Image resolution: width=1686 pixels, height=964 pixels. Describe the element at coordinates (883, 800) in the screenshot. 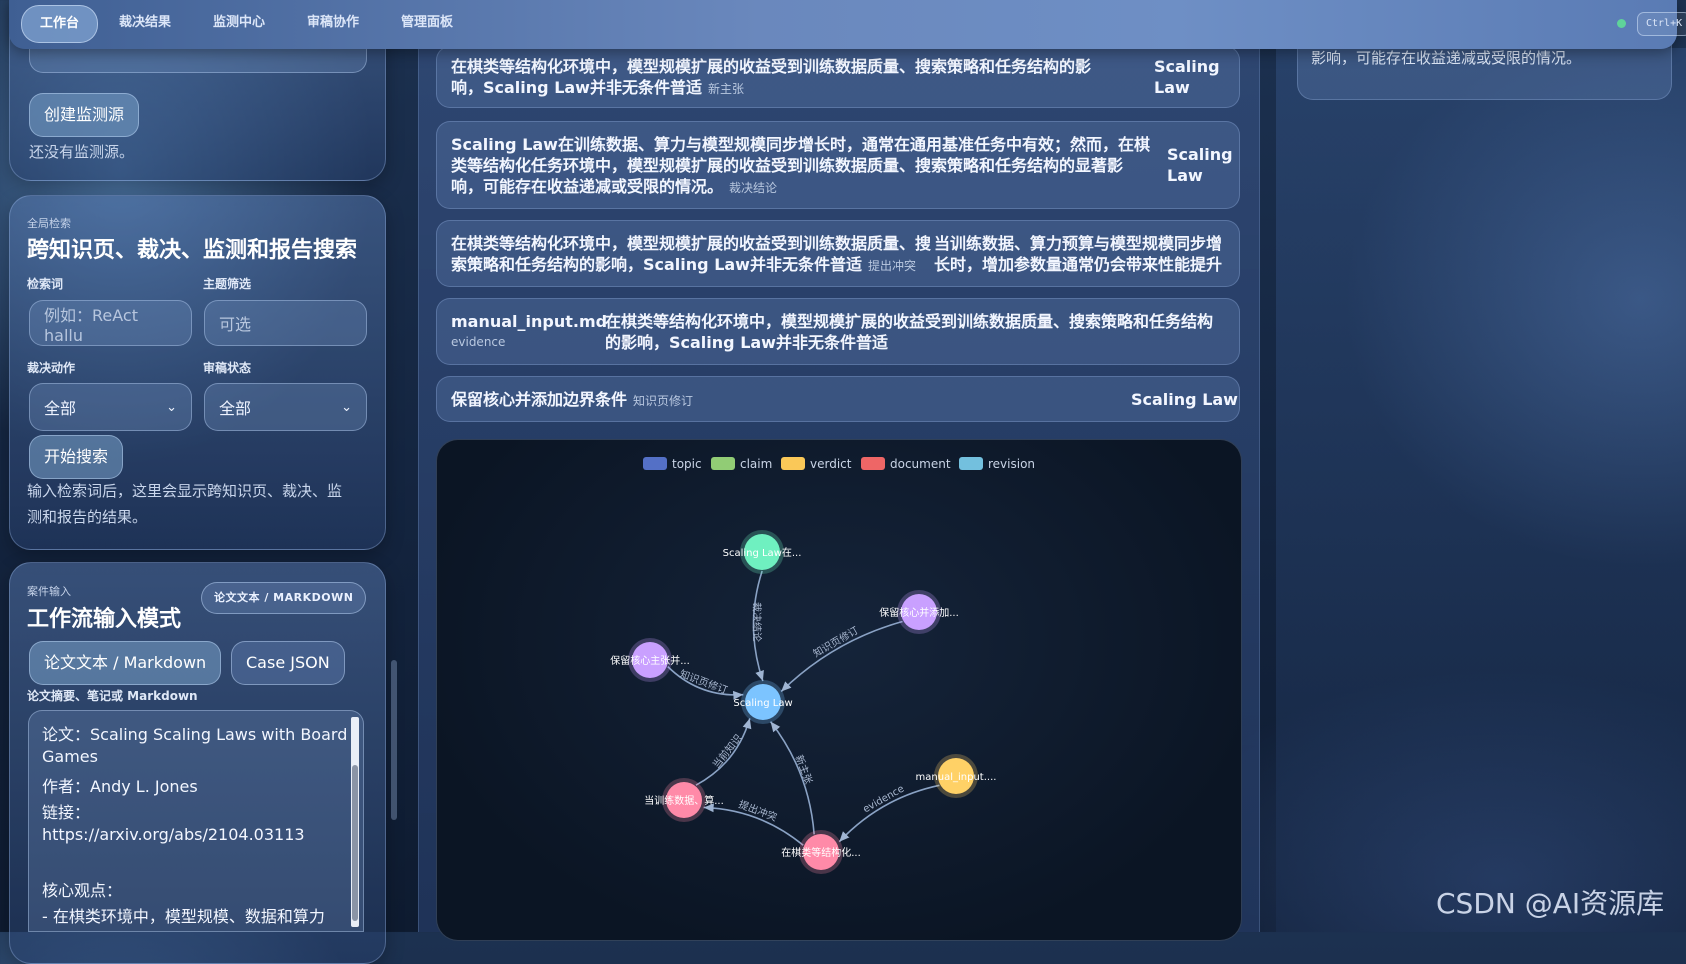

I see `graph-edge-label: evidence` at that location.